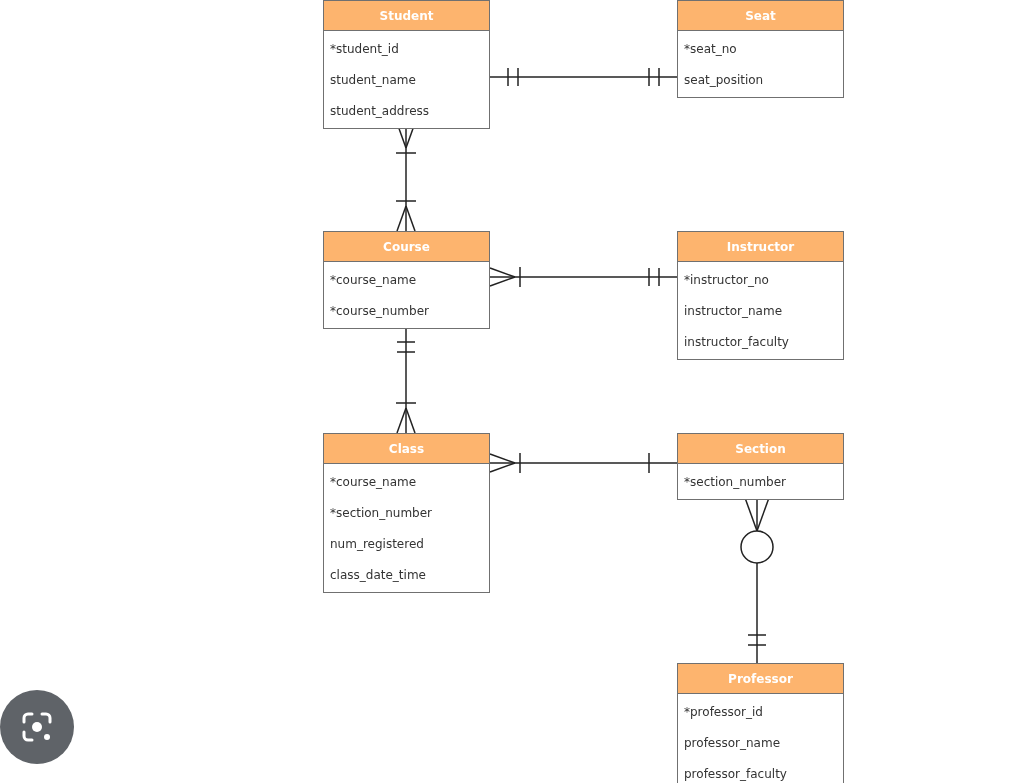  What do you see at coordinates (760, 247) in the screenshot?
I see `entity-title: Instructor` at bounding box center [760, 247].